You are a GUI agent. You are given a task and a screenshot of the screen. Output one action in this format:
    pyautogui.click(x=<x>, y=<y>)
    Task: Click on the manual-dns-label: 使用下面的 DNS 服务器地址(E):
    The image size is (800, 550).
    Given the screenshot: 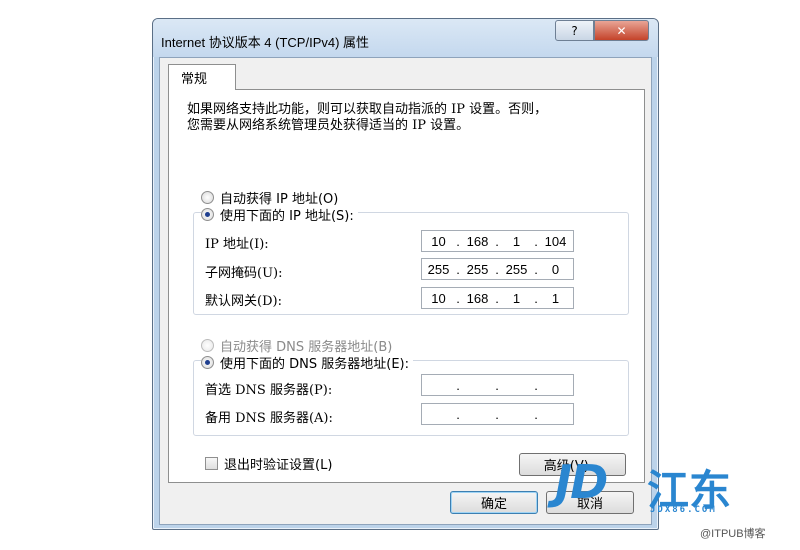 What is the action you would take?
    pyautogui.click(x=314, y=364)
    